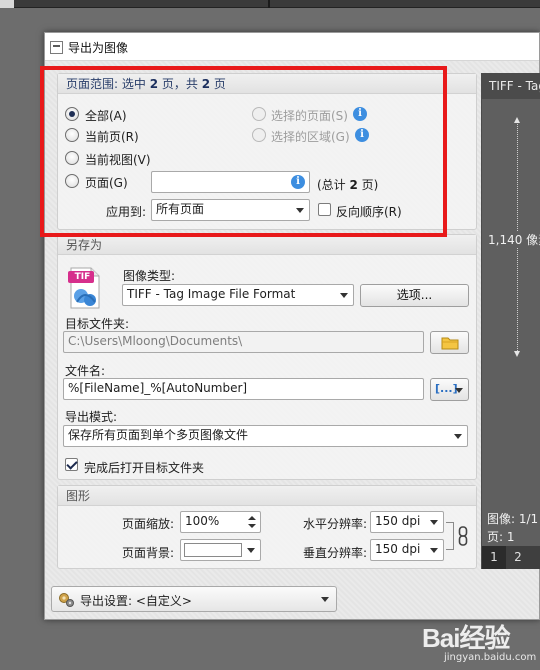 The image size is (540, 670). Describe the element at coordinates (252, 526) in the screenshot. I see `spin-down-icon` at that location.